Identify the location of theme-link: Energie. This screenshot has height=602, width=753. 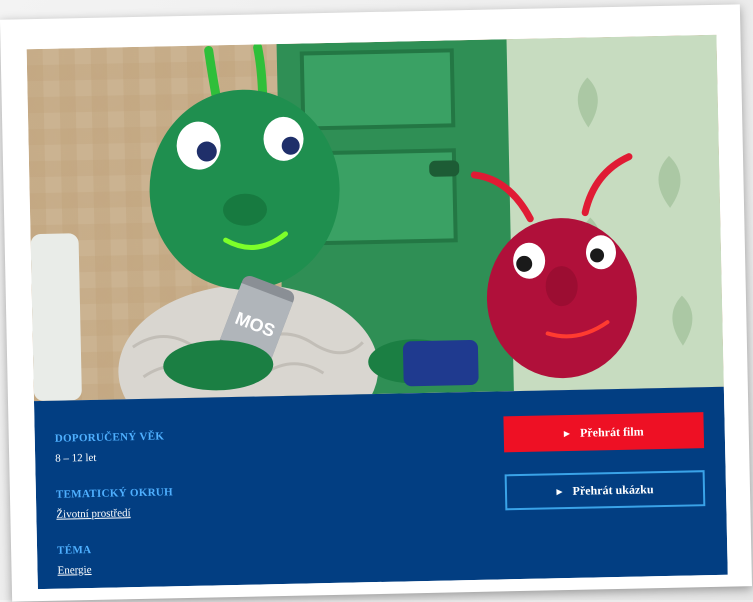
(74, 570).